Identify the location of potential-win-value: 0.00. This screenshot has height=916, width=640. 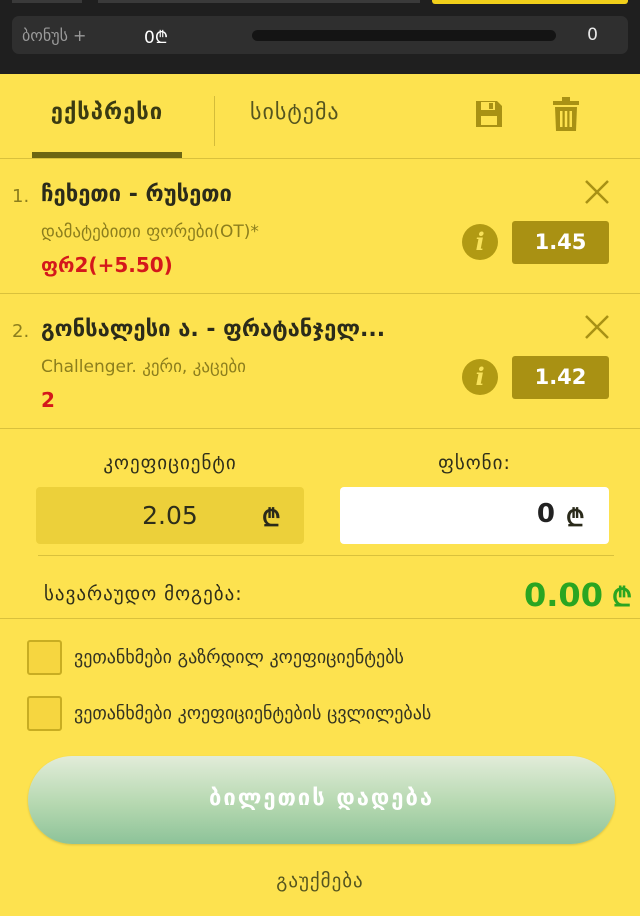
(563, 595).